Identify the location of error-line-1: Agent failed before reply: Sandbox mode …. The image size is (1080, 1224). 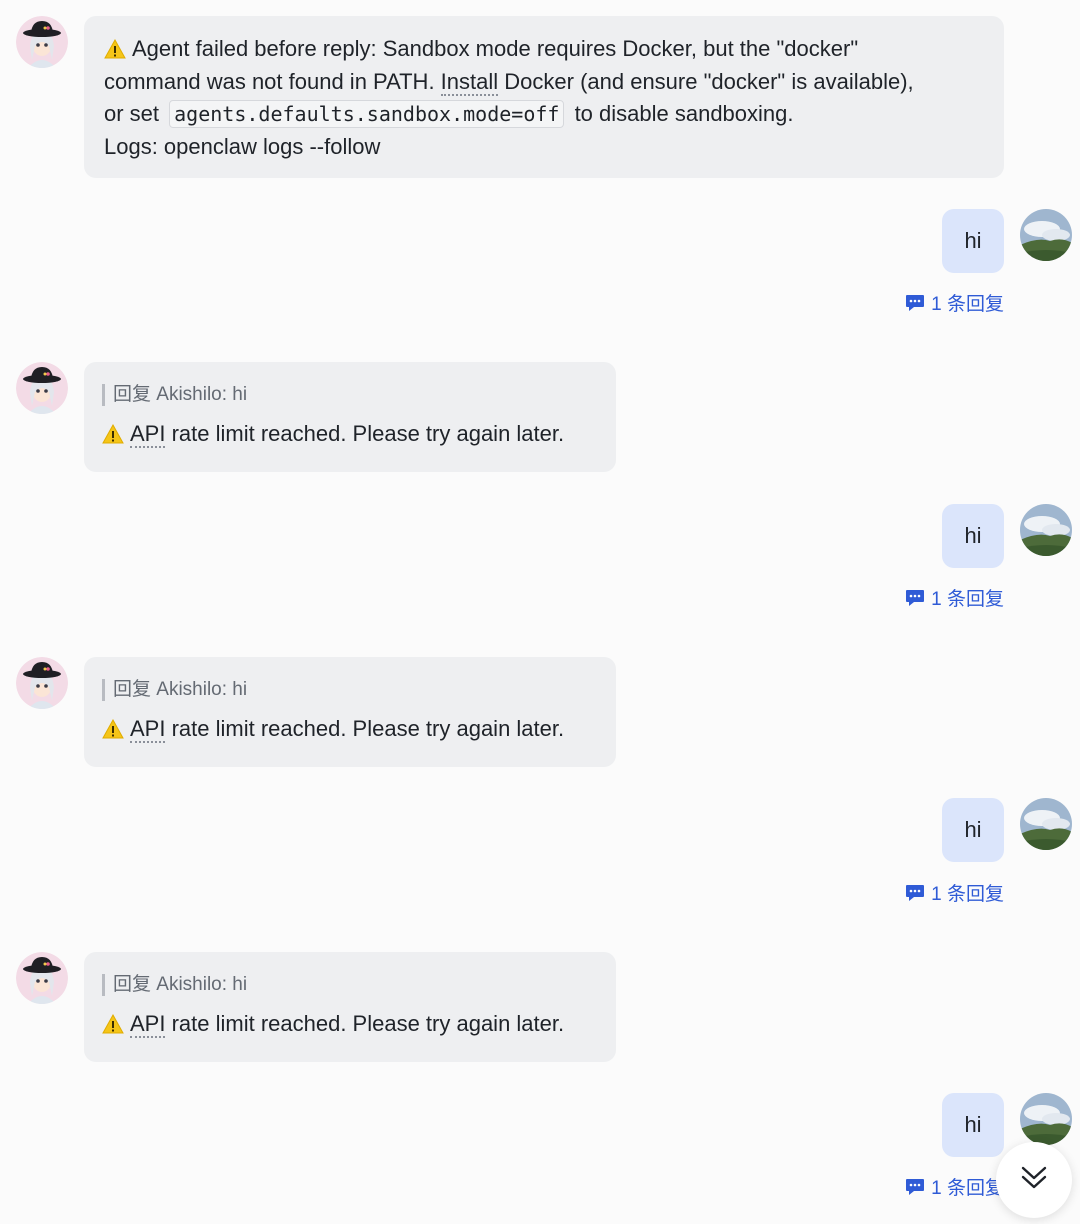
(495, 48).